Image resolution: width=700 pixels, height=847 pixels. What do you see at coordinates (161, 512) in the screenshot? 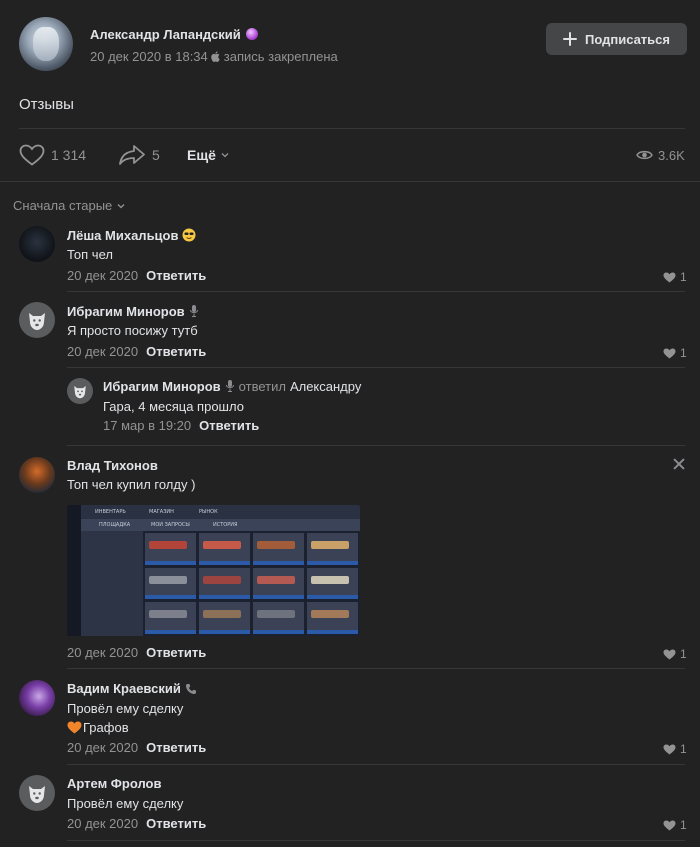
I see `screenshot-tab: МАГАЗИН` at bounding box center [161, 512].